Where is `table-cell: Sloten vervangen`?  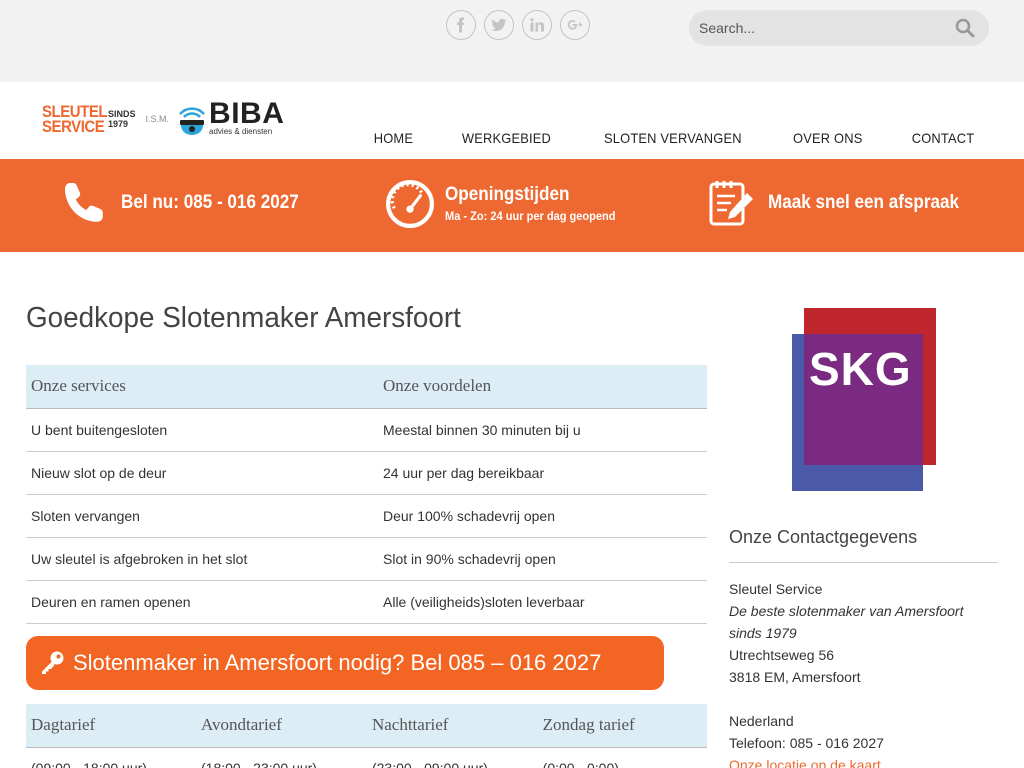
table-cell: Sloten vervangen is located at coordinates (202, 516).